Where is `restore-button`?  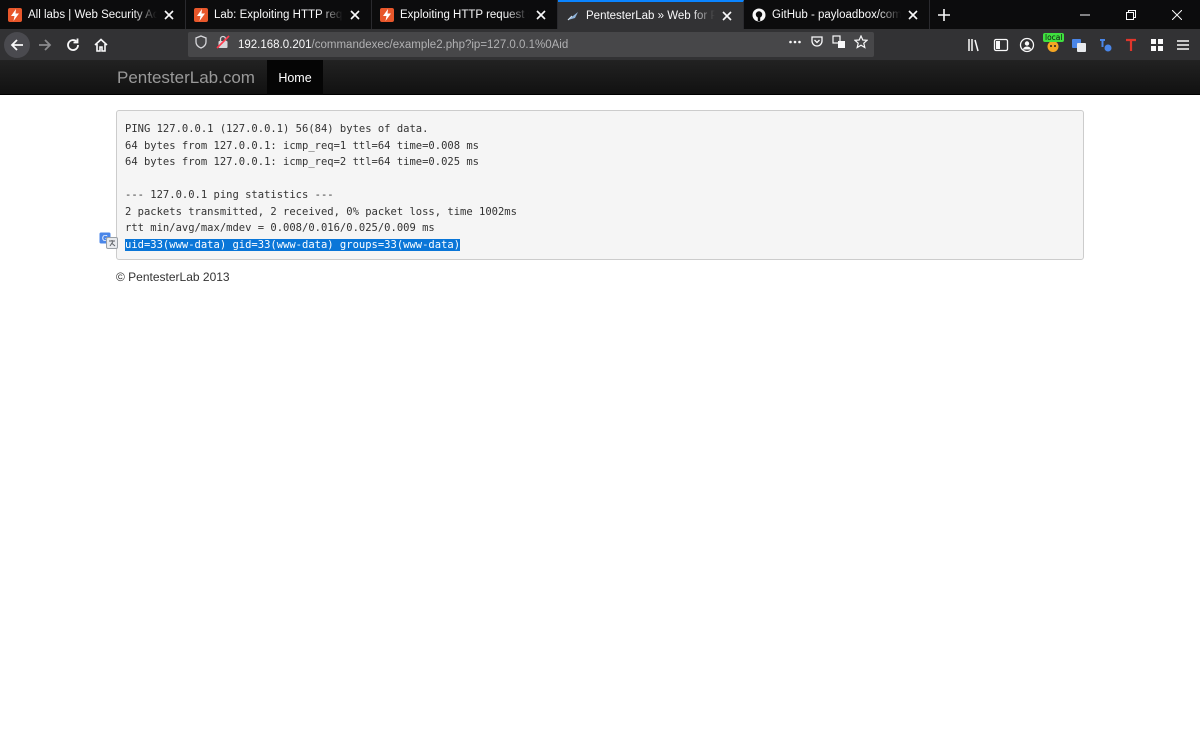
restore-button is located at coordinates (1131, 14).